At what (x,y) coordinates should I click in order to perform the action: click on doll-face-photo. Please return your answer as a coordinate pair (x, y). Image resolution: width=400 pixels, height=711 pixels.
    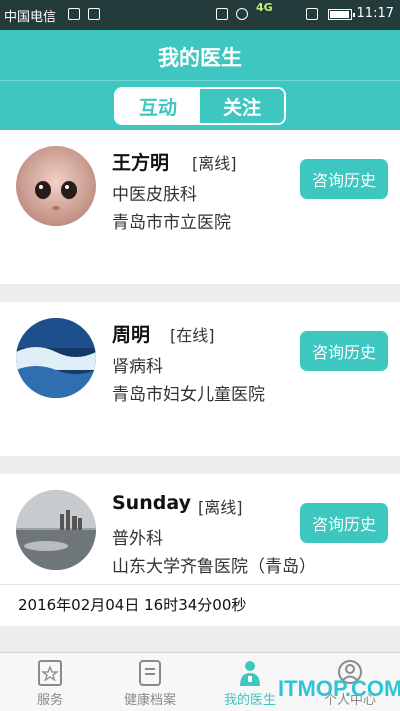
    Looking at the image, I should click on (56, 186).